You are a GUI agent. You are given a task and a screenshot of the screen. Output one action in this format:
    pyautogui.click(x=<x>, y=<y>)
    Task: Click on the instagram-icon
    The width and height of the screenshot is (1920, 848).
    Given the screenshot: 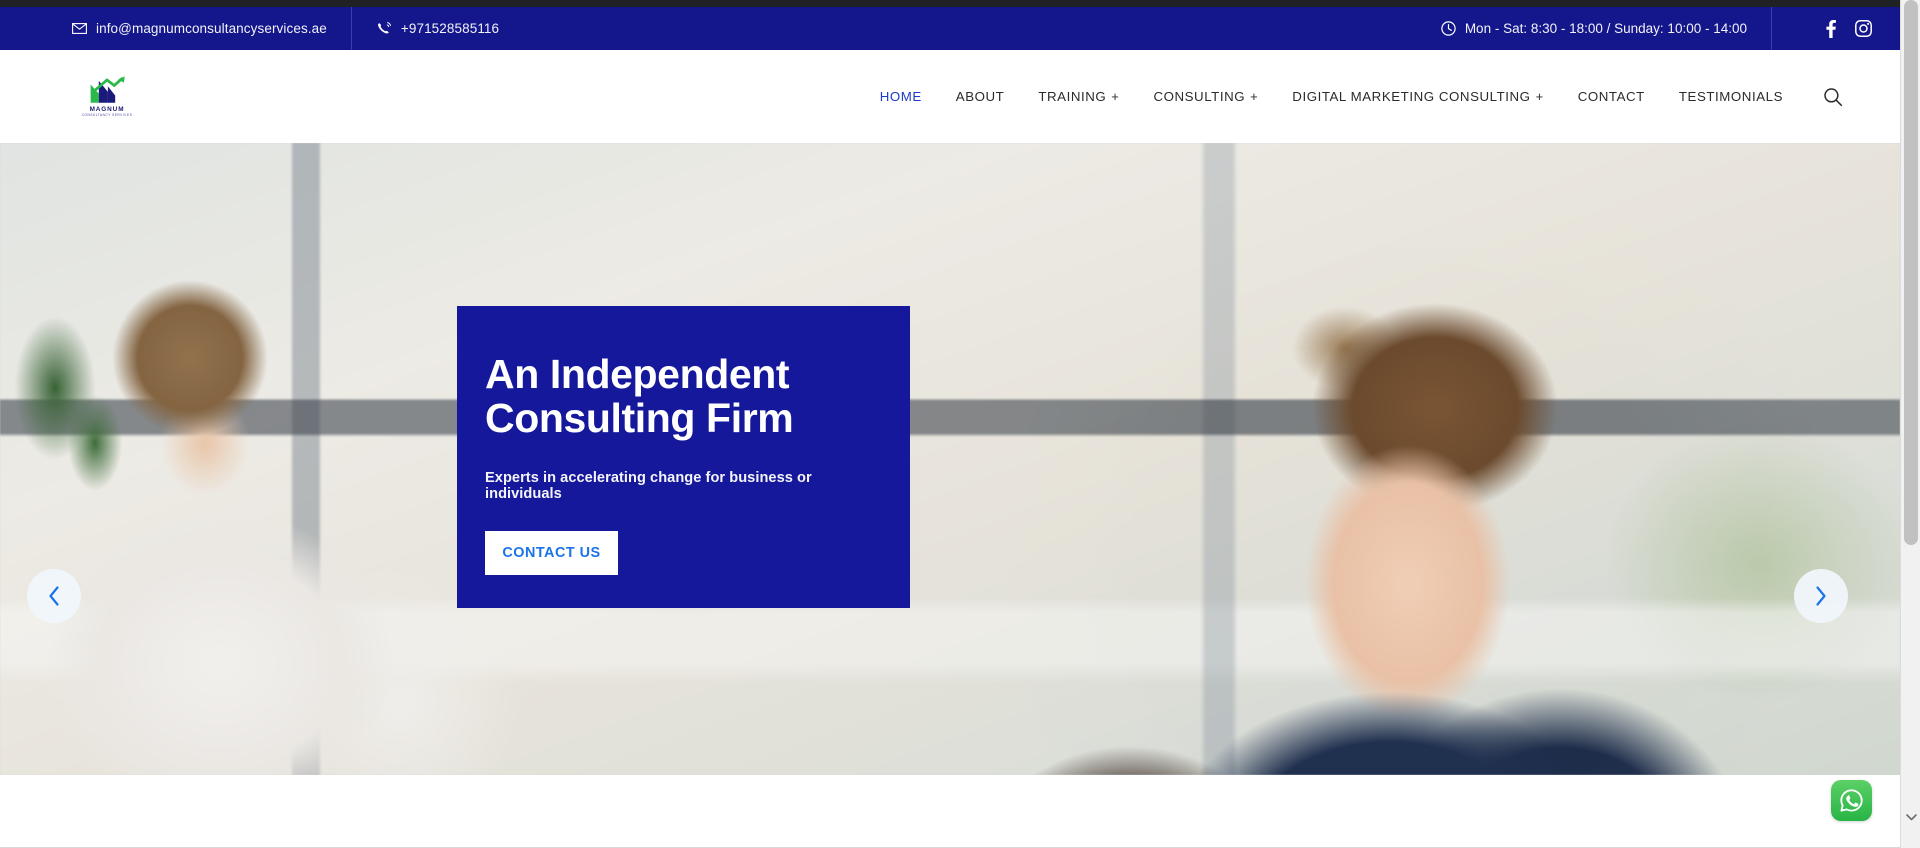 What is the action you would take?
    pyautogui.click(x=1863, y=29)
    